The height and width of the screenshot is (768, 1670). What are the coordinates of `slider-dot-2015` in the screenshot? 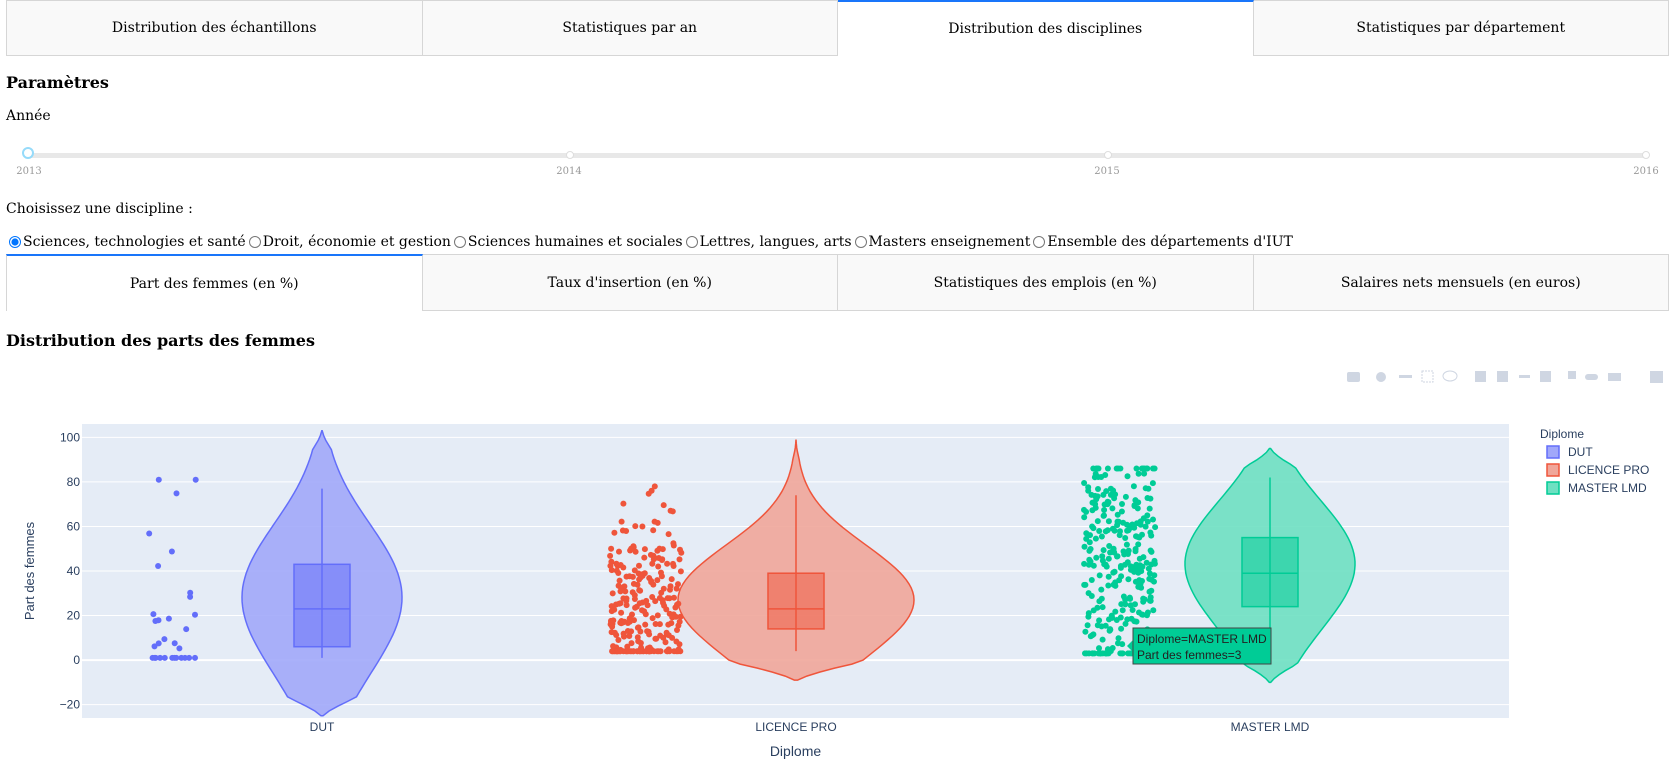 It's located at (1108, 155).